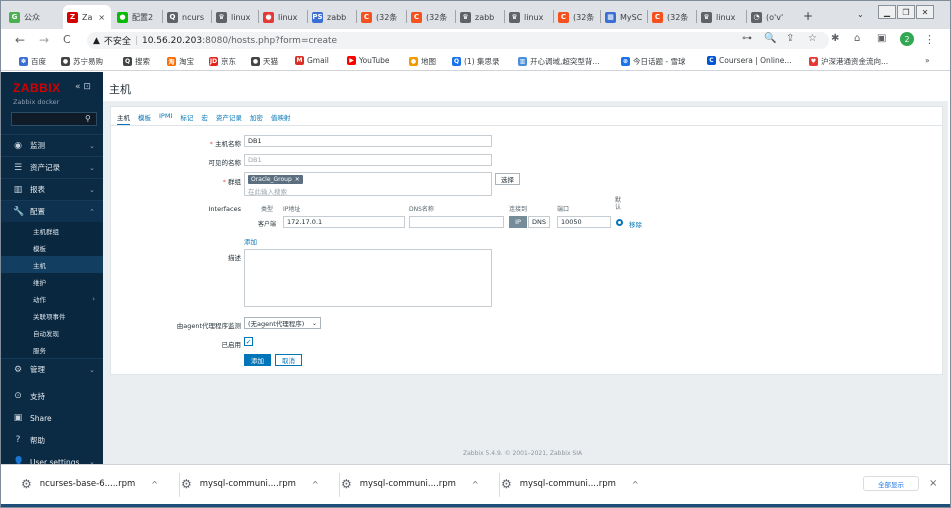  Describe the element at coordinates (857, 38) in the screenshot. I see `puzzle-icon: ⌂` at that location.